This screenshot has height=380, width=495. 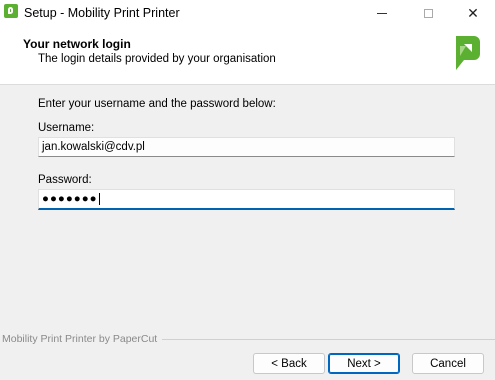 What do you see at coordinates (77, 44) in the screenshot?
I see `page-title: Your network login` at bounding box center [77, 44].